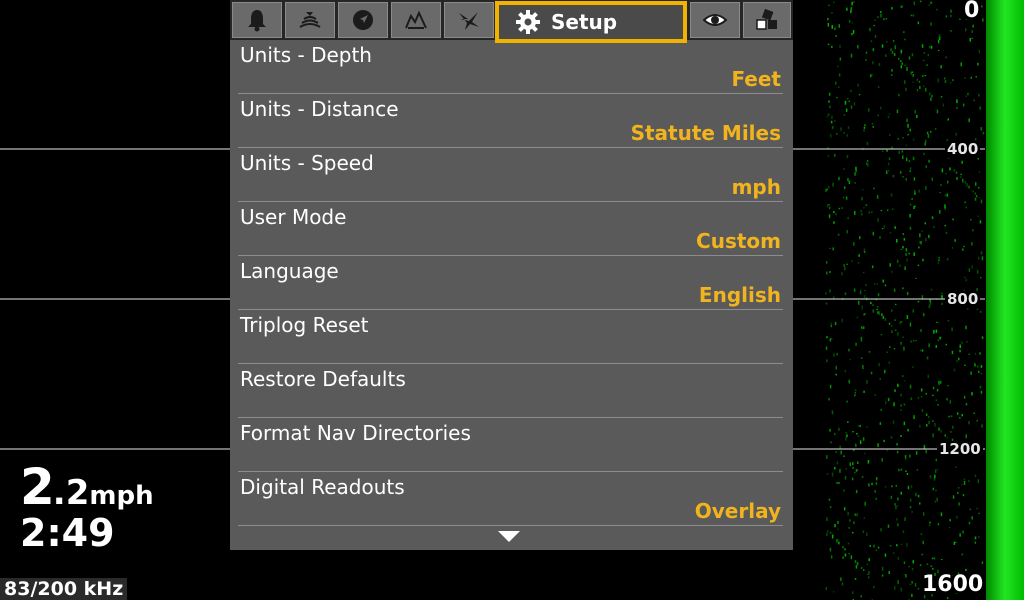  What do you see at coordinates (510, 175) in the screenshot?
I see `menu-item-units-speed: Units - Speed mph` at bounding box center [510, 175].